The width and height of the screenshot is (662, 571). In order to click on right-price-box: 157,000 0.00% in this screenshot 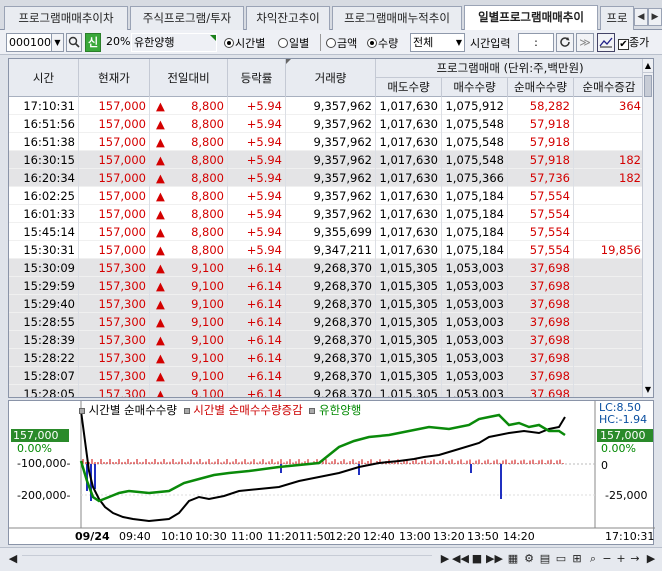, I will do `click(625, 442)`.